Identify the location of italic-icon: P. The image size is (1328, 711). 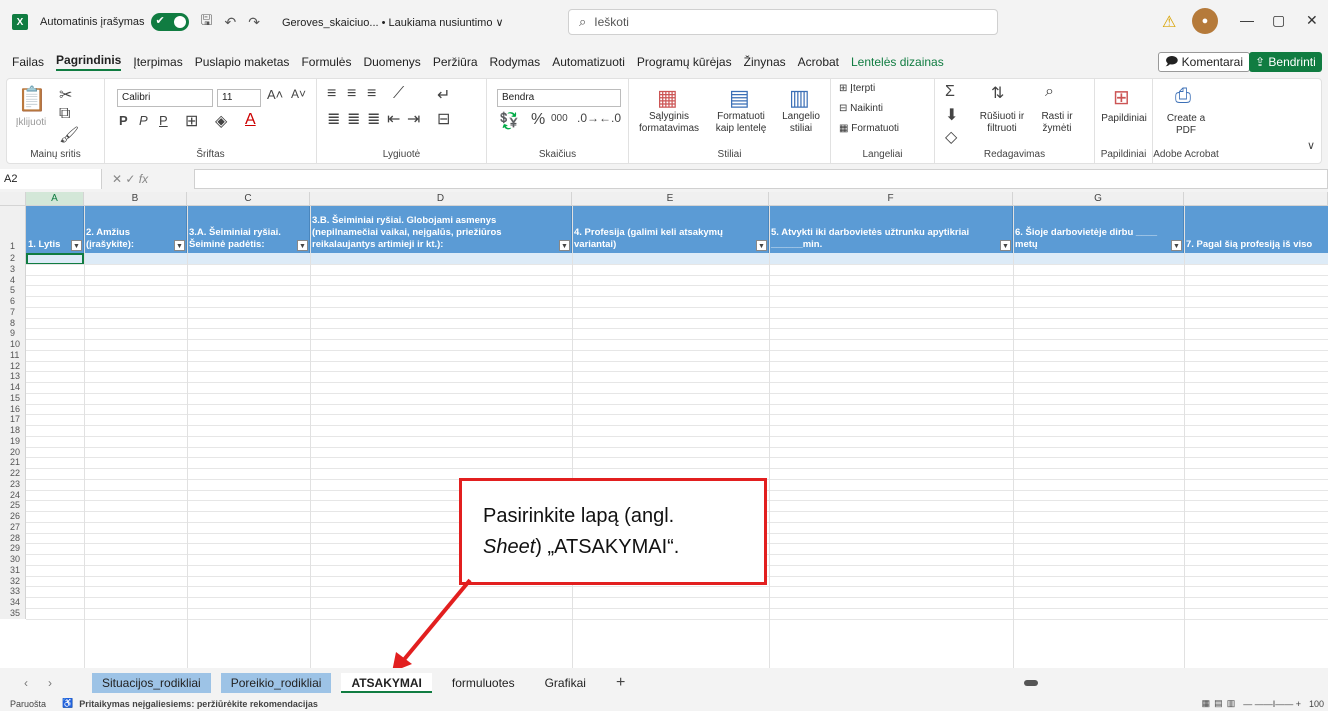
(143, 120).